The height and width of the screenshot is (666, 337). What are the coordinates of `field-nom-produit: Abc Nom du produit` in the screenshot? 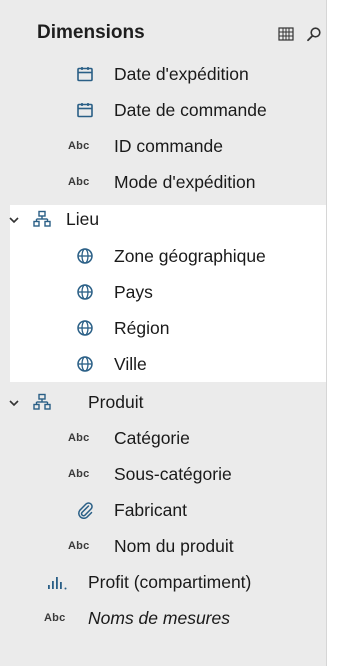 It's located at (163, 546).